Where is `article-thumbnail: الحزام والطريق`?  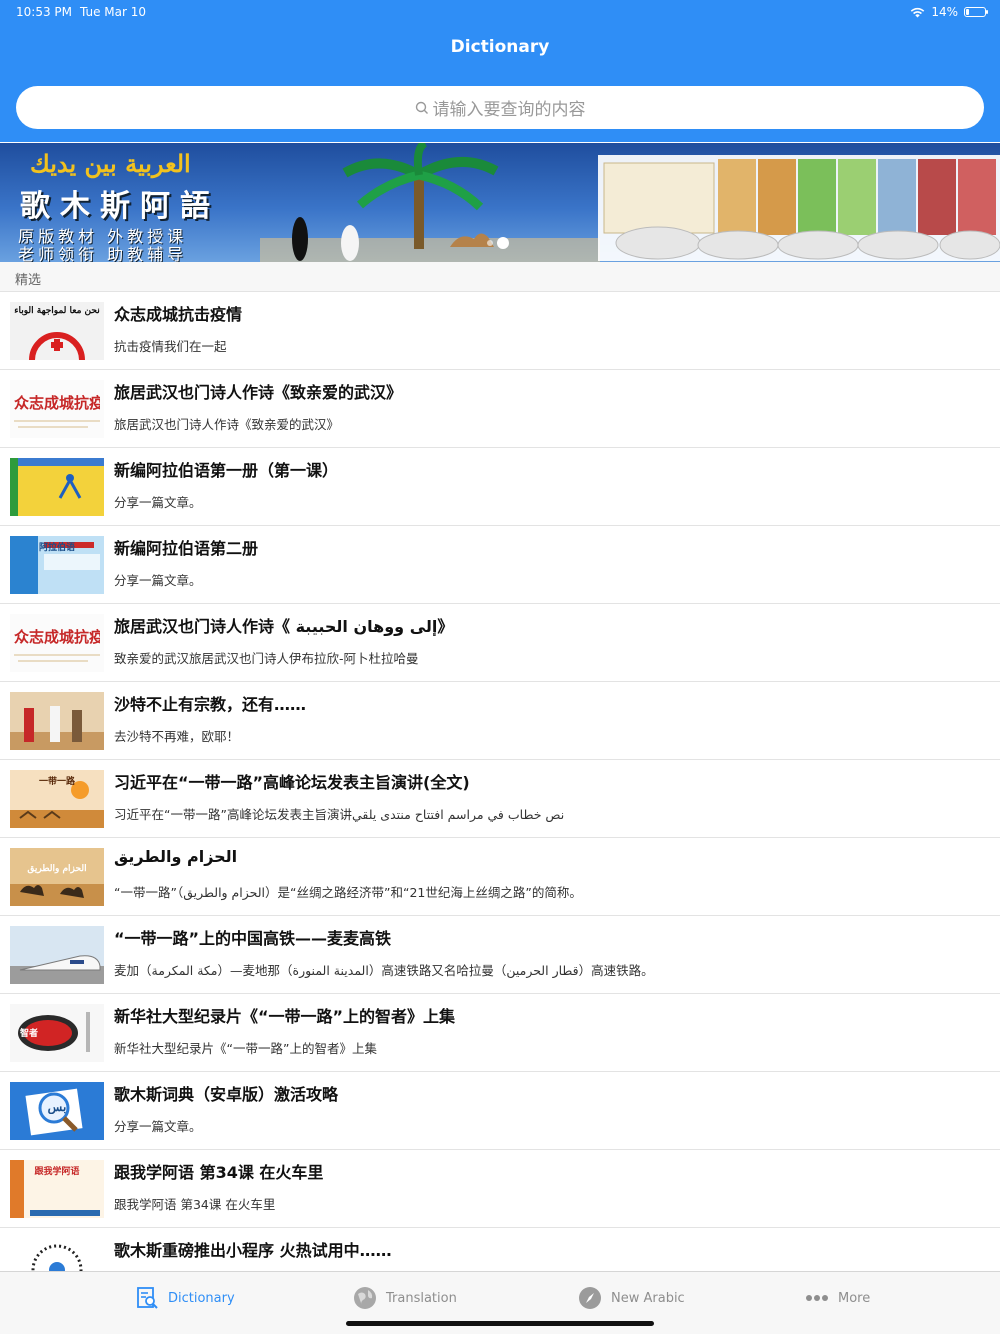
article-thumbnail: الحزام والطريق is located at coordinates (57, 877).